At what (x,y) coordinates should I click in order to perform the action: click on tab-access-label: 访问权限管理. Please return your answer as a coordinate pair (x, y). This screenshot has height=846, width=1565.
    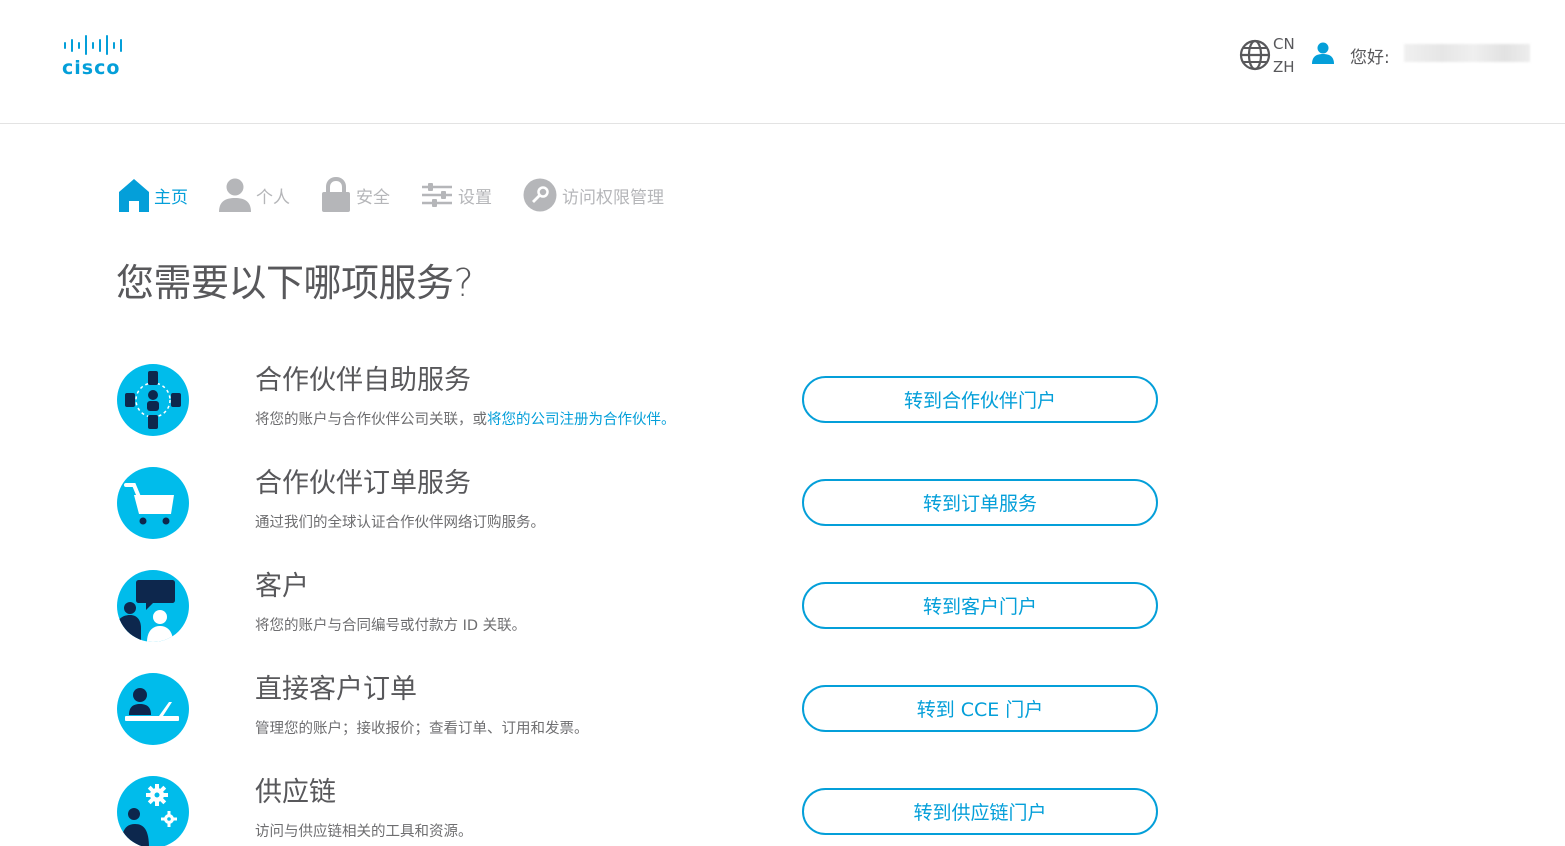
    Looking at the image, I should click on (613, 197).